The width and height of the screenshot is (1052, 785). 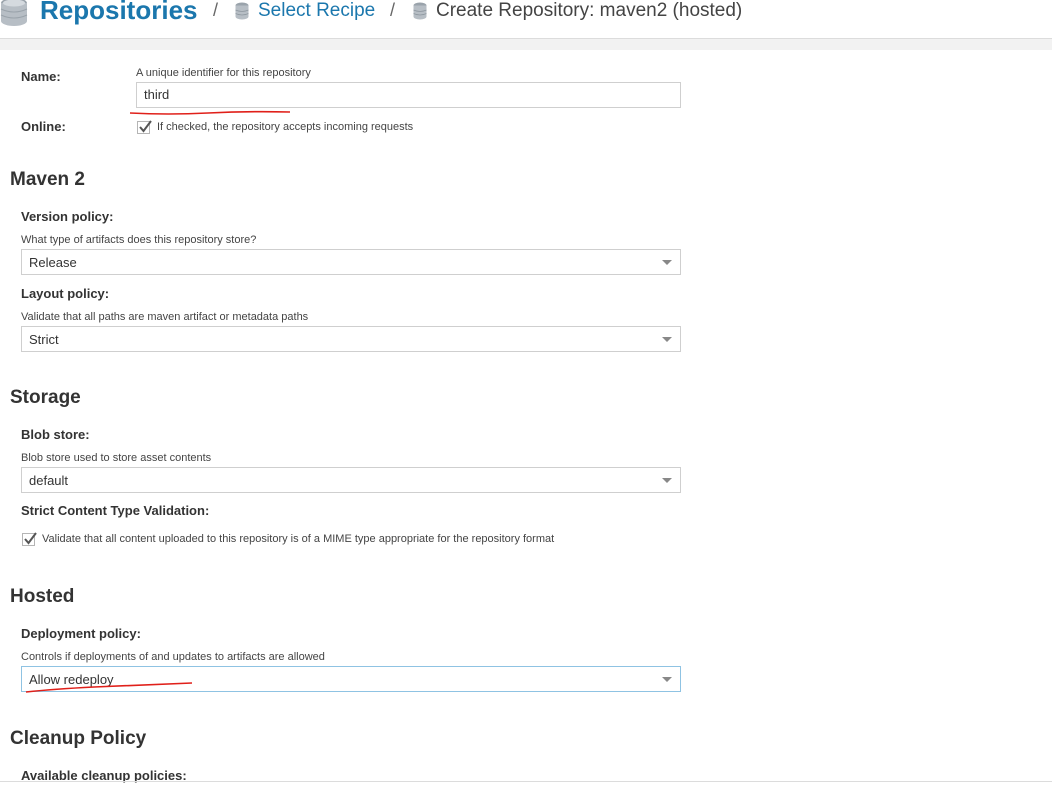 What do you see at coordinates (53, 262) in the screenshot?
I see `version-policy-value: Release` at bounding box center [53, 262].